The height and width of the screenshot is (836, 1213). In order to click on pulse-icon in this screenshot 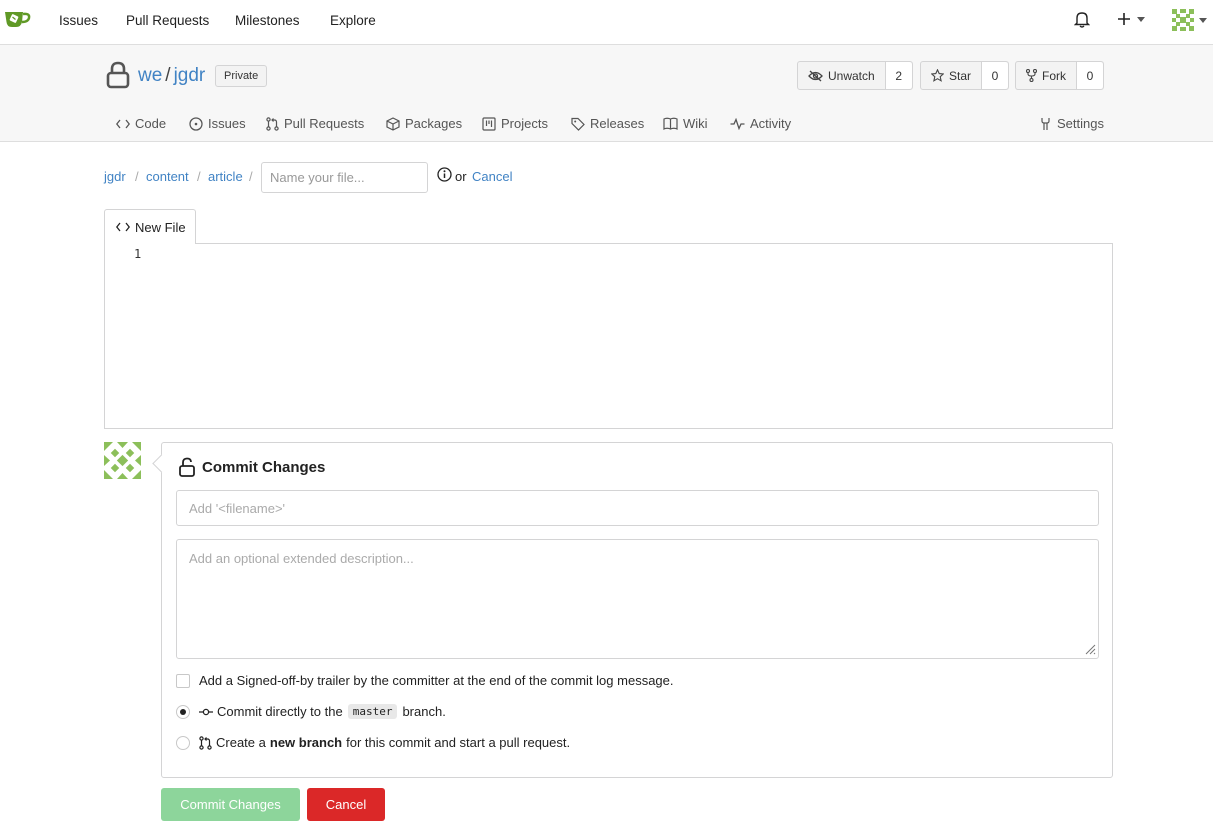, I will do `click(737, 123)`.